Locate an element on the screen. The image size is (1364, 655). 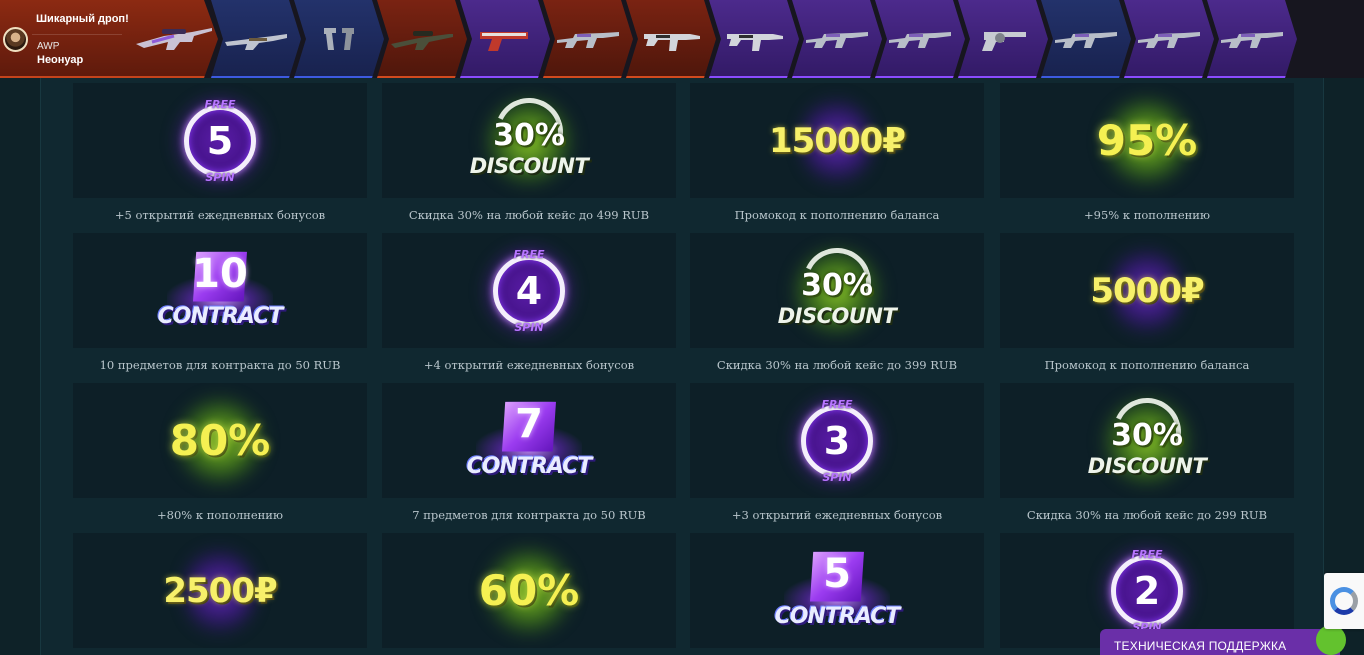
bonus-image: 7 CONTRACT is located at coordinates (529, 440).